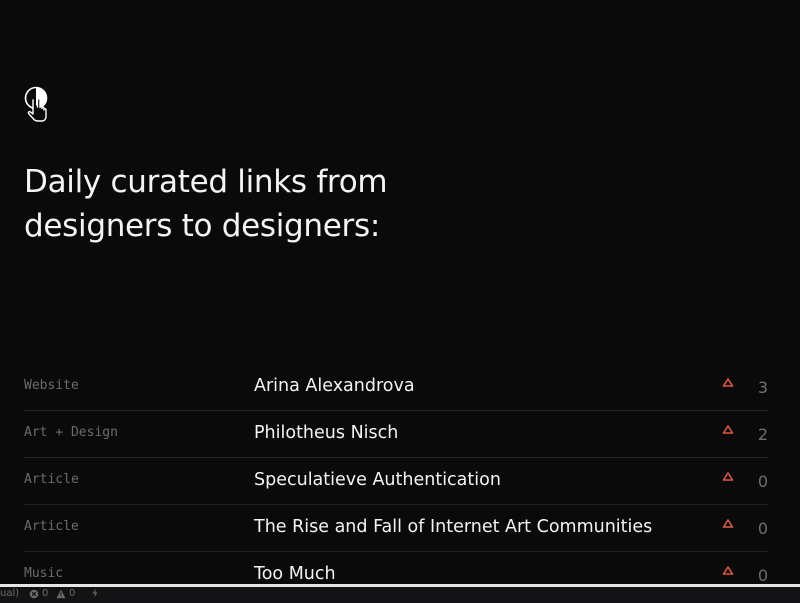 The height and width of the screenshot is (603, 800). Describe the element at coordinates (326, 433) in the screenshot. I see `item-title-link: Philotheus Nisch` at that location.